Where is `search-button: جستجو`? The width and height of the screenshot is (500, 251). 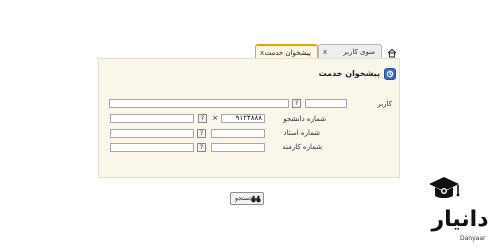
search-button: جستجو is located at coordinates (247, 198).